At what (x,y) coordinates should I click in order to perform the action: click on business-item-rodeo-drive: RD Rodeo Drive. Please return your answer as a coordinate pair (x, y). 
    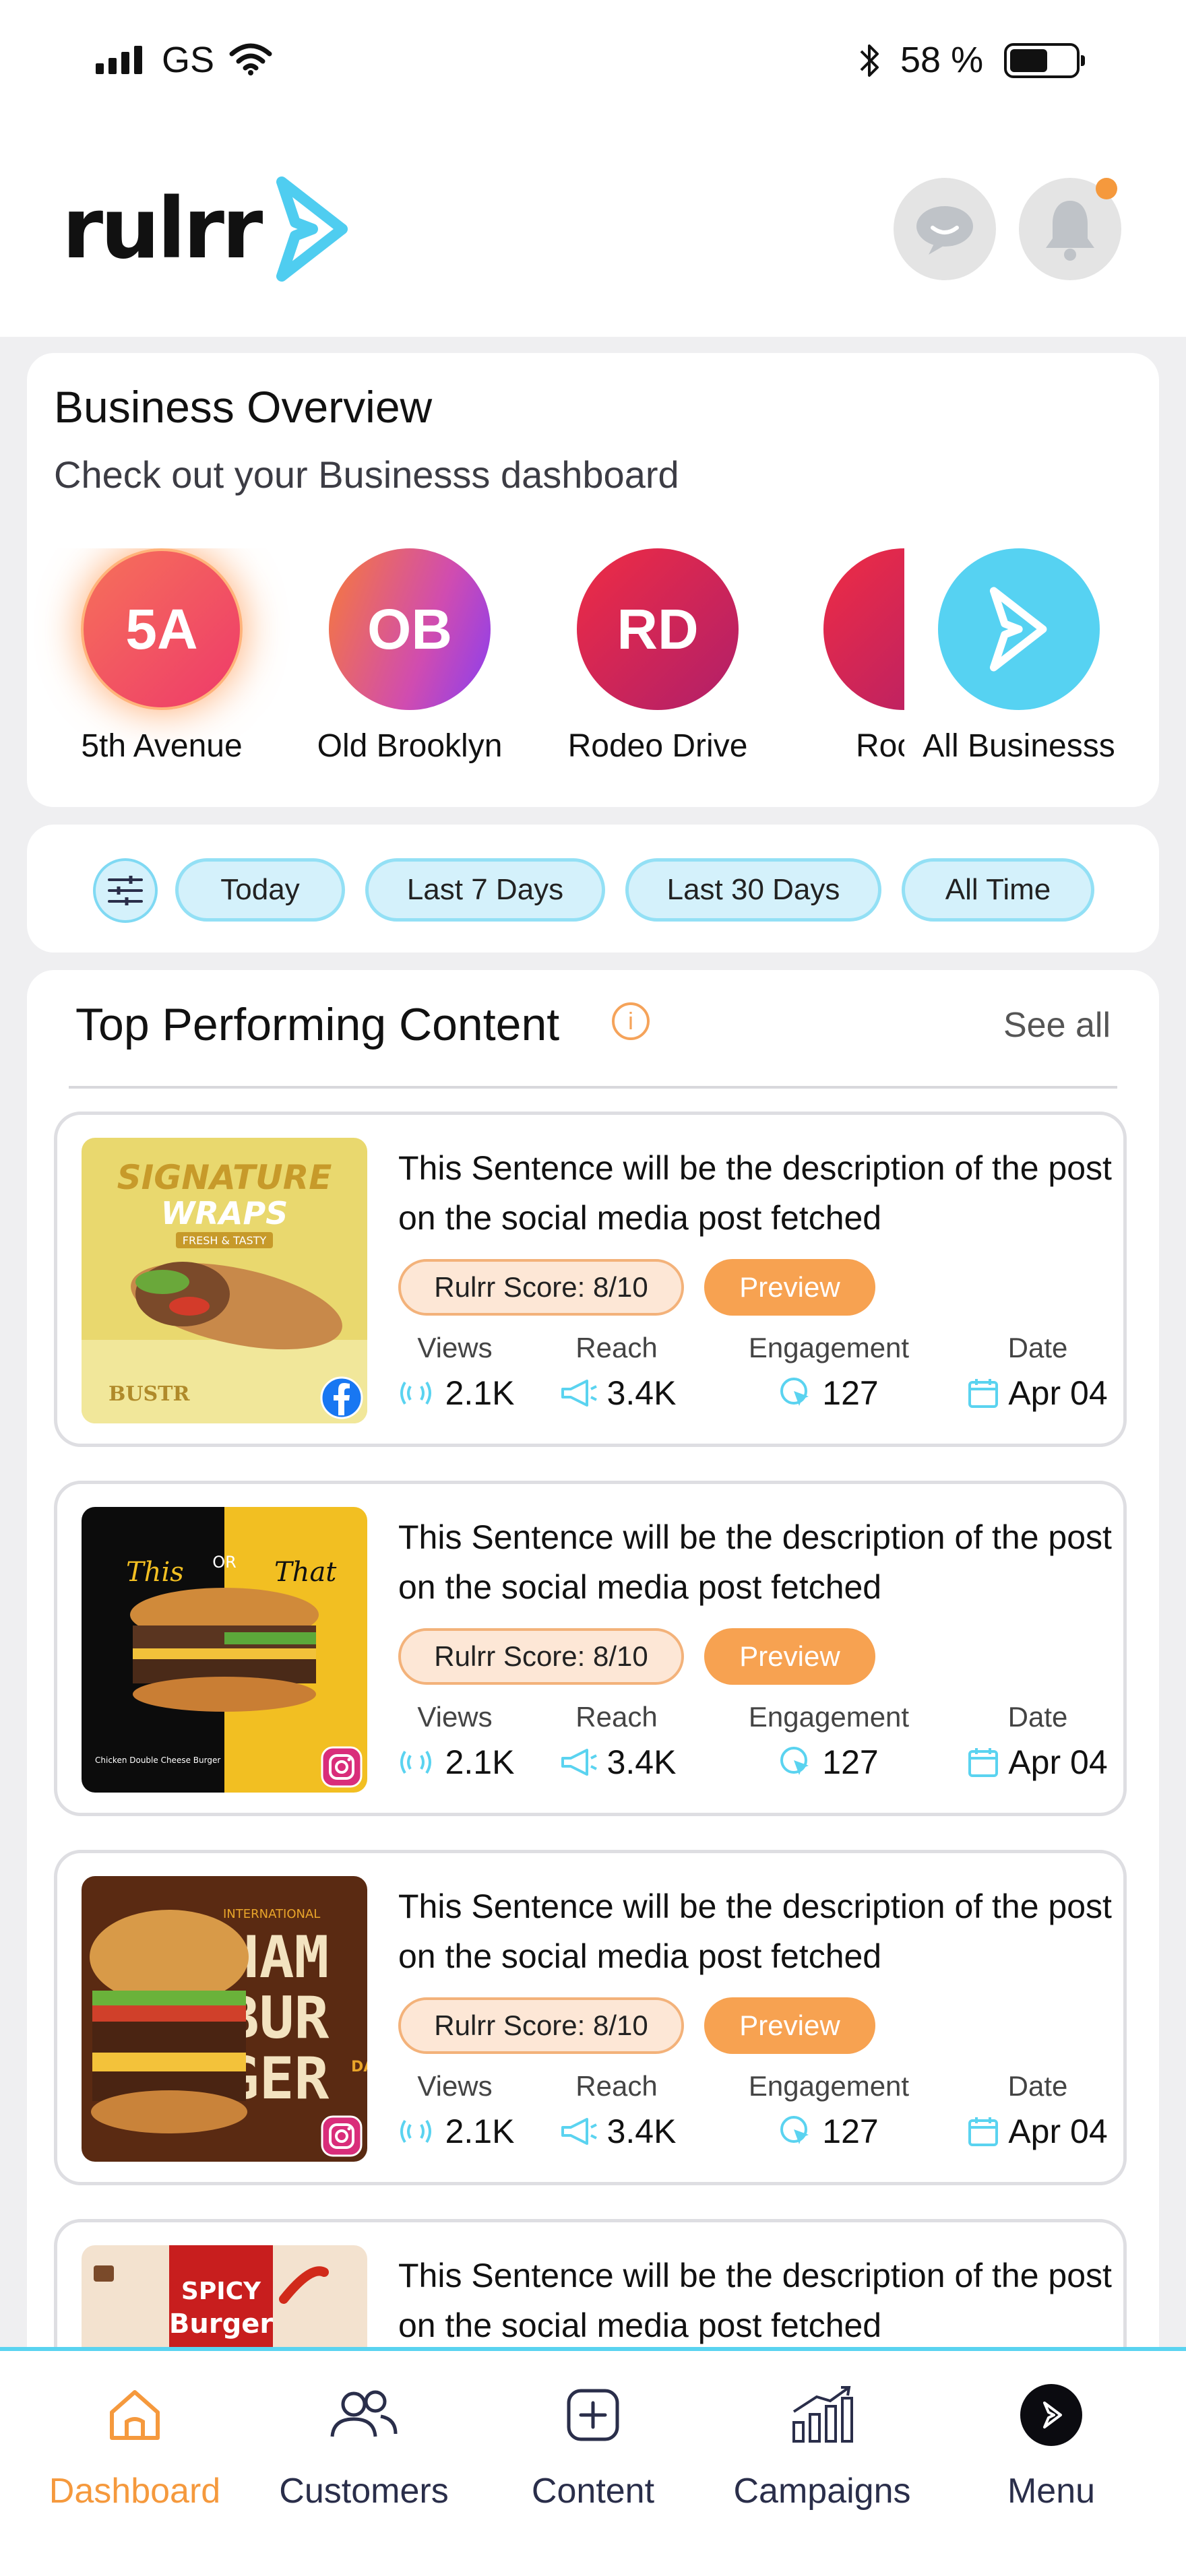
    Looking at the image, I should click on (657, 656).